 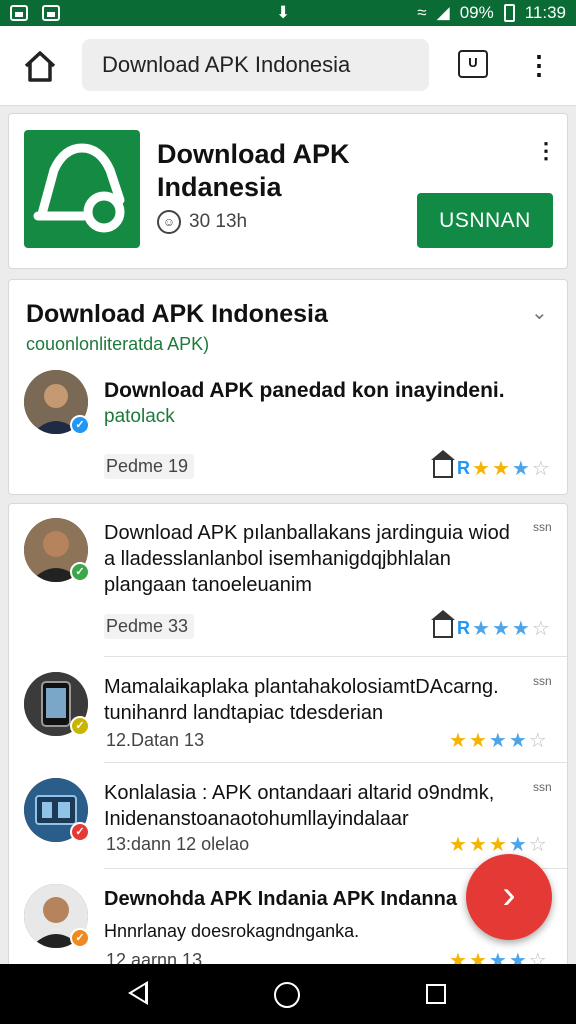 I want to click on review-date: Pedme 19, so click(x=149, y=466).